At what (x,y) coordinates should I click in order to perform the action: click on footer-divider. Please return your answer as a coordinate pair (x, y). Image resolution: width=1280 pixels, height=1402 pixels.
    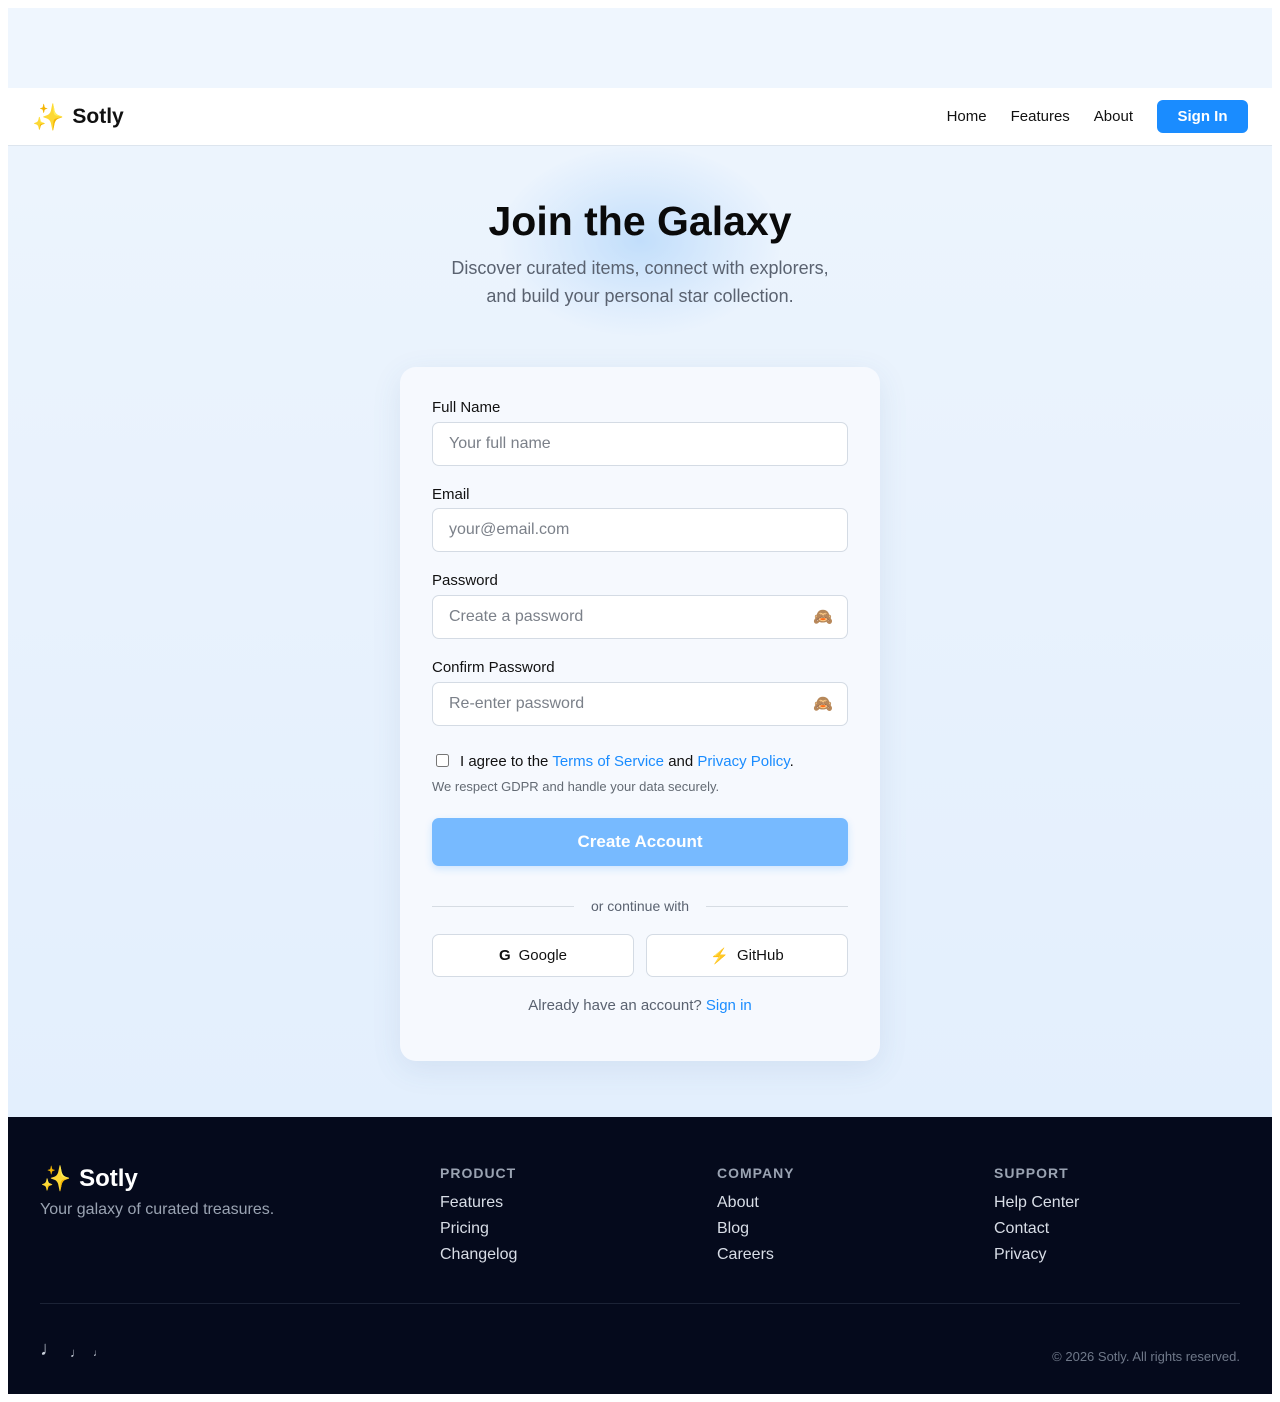
    Looking at the image, I should click on (640, 1303).